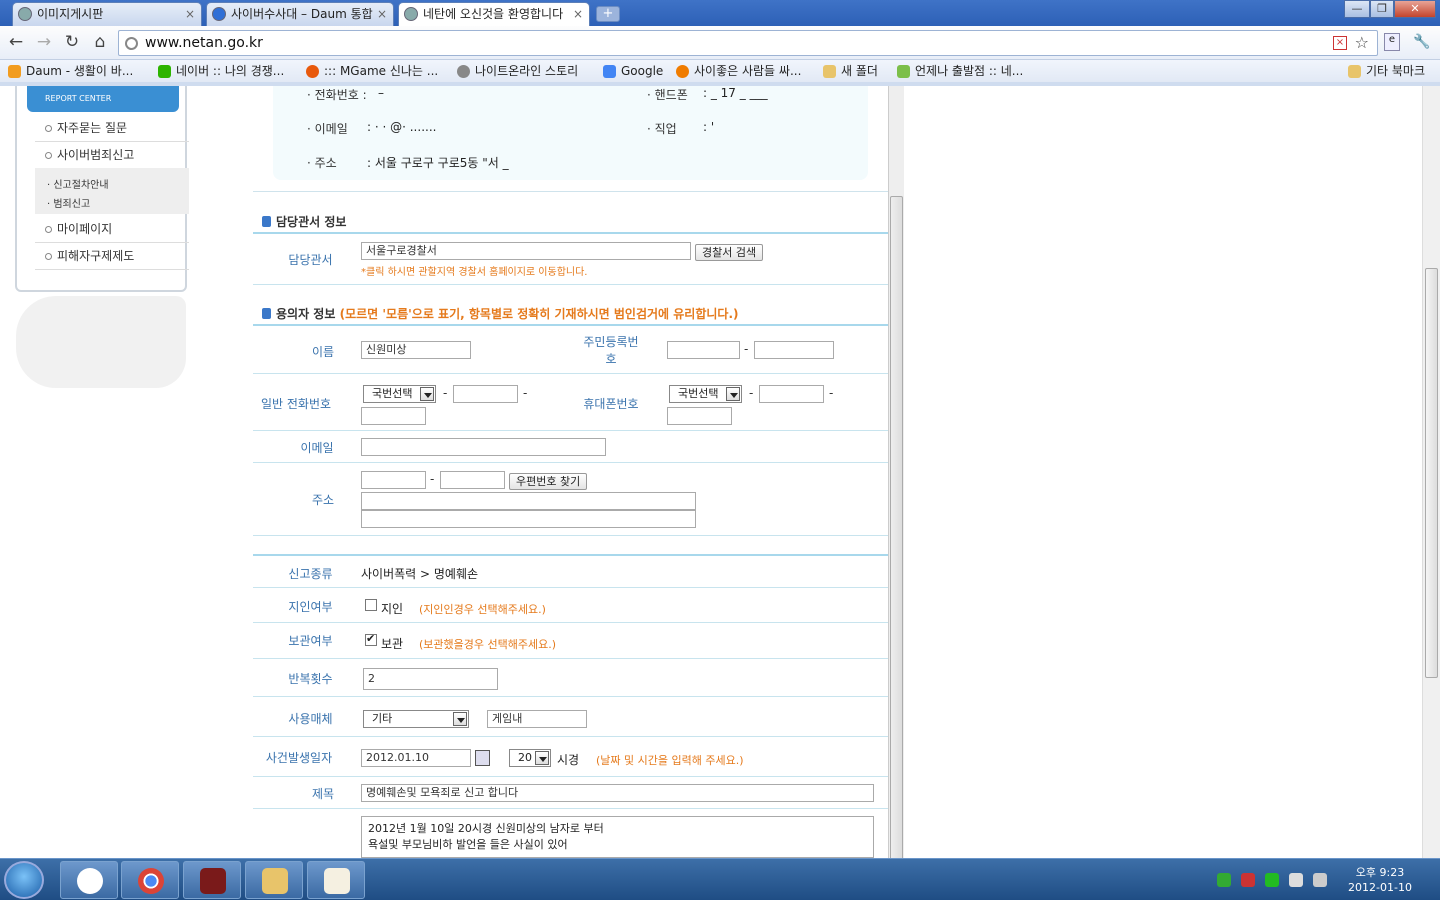 The width and height of the screenshot is (1440, 901). Describe the element at coordinates (528, 501) in the screenshot. I see `address-line1-input` at that location.